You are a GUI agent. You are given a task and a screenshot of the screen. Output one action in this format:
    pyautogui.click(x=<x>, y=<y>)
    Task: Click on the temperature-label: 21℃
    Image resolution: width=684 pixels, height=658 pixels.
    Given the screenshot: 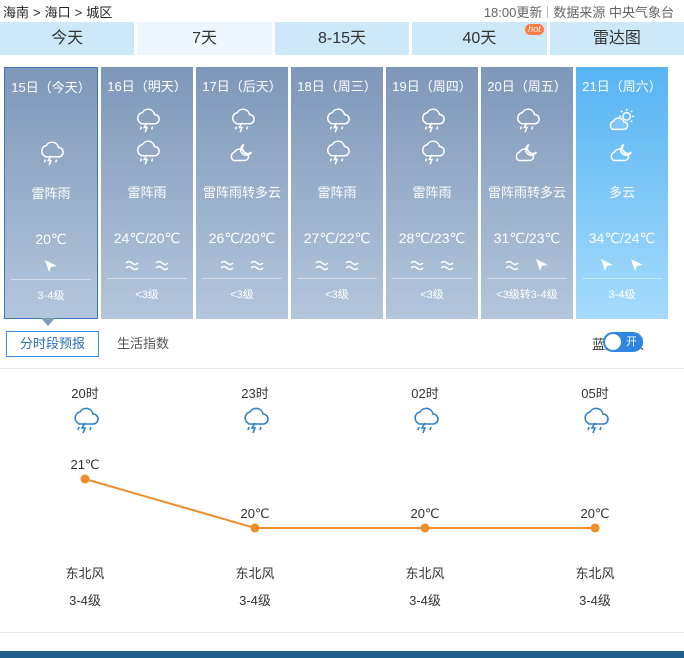 What is the action you would take?
    pyautogui.click(x=85, y=464)
    